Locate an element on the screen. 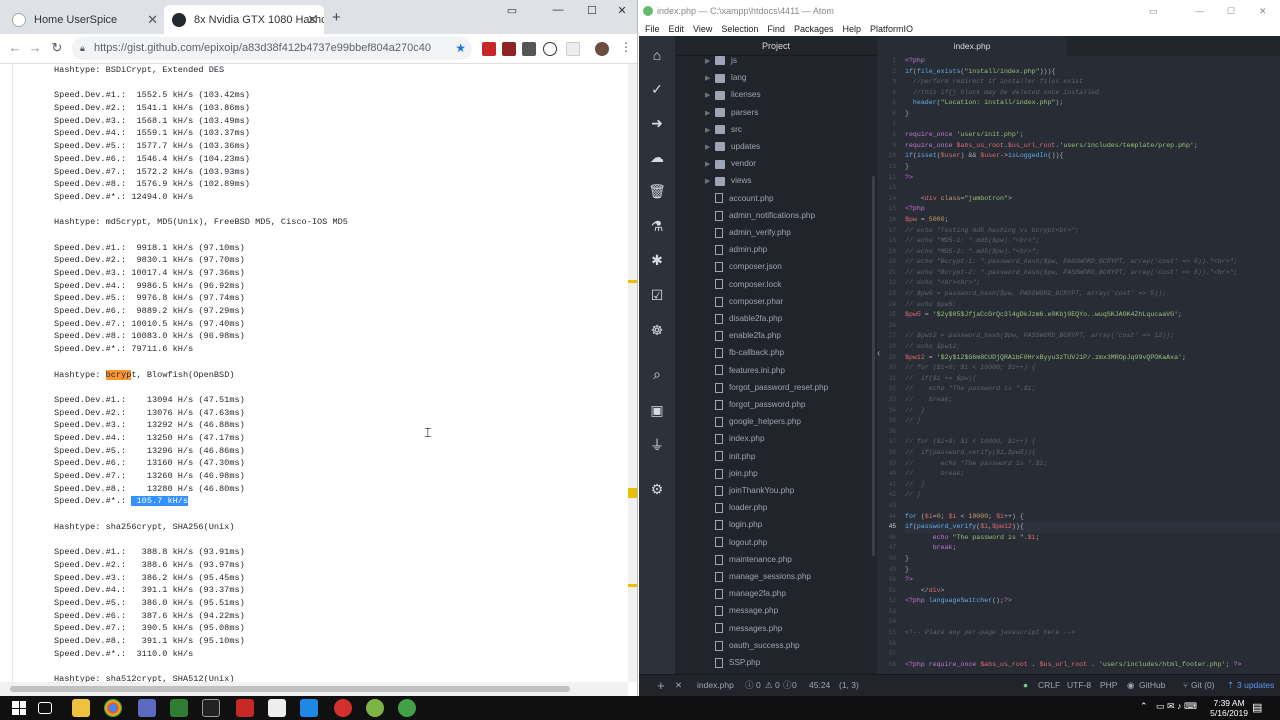 The width and height of the screenshot is (1280, 720). tree-file: messages.php is located at coordinates (748, 628).